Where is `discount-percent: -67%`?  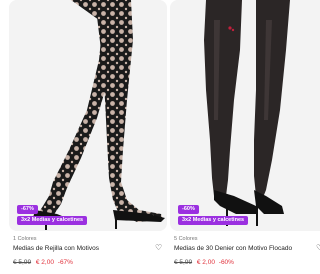
discount-percent: -67% is located at coordinates (65, 262).